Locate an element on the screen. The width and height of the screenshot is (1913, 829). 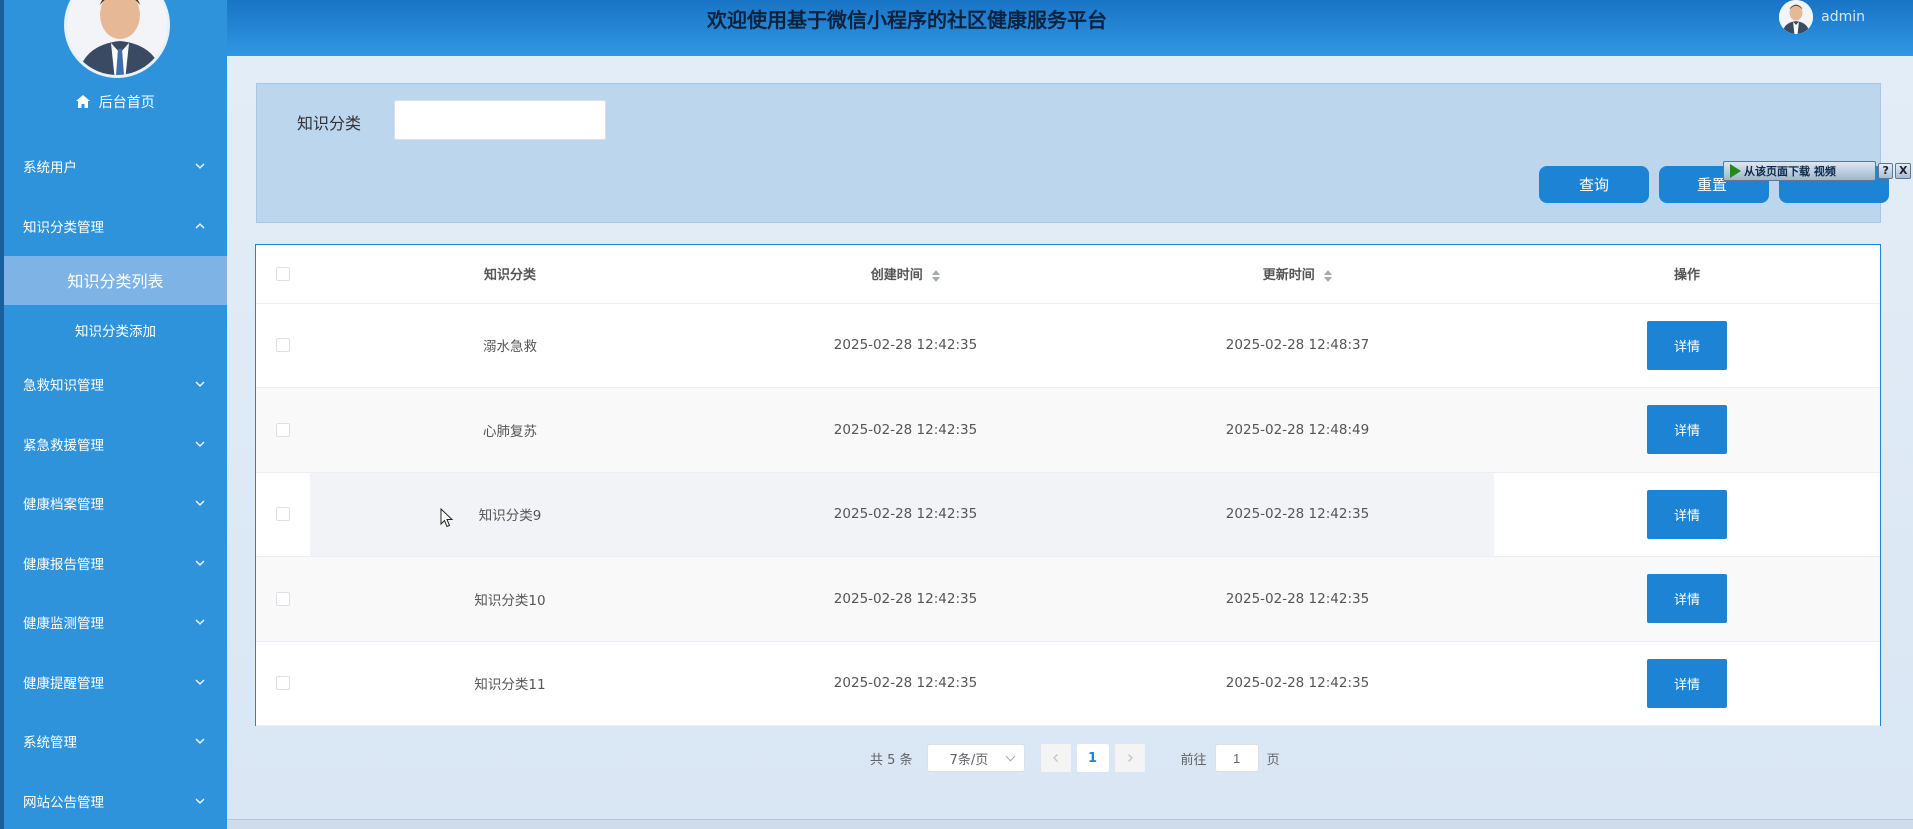
prev-page-button is located at coordinates (1055, 758).